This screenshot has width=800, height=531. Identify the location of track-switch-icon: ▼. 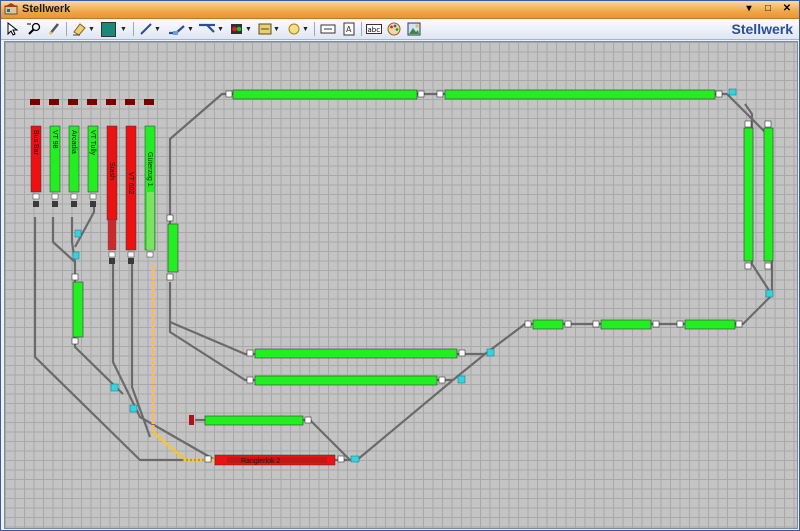
(211, 29).